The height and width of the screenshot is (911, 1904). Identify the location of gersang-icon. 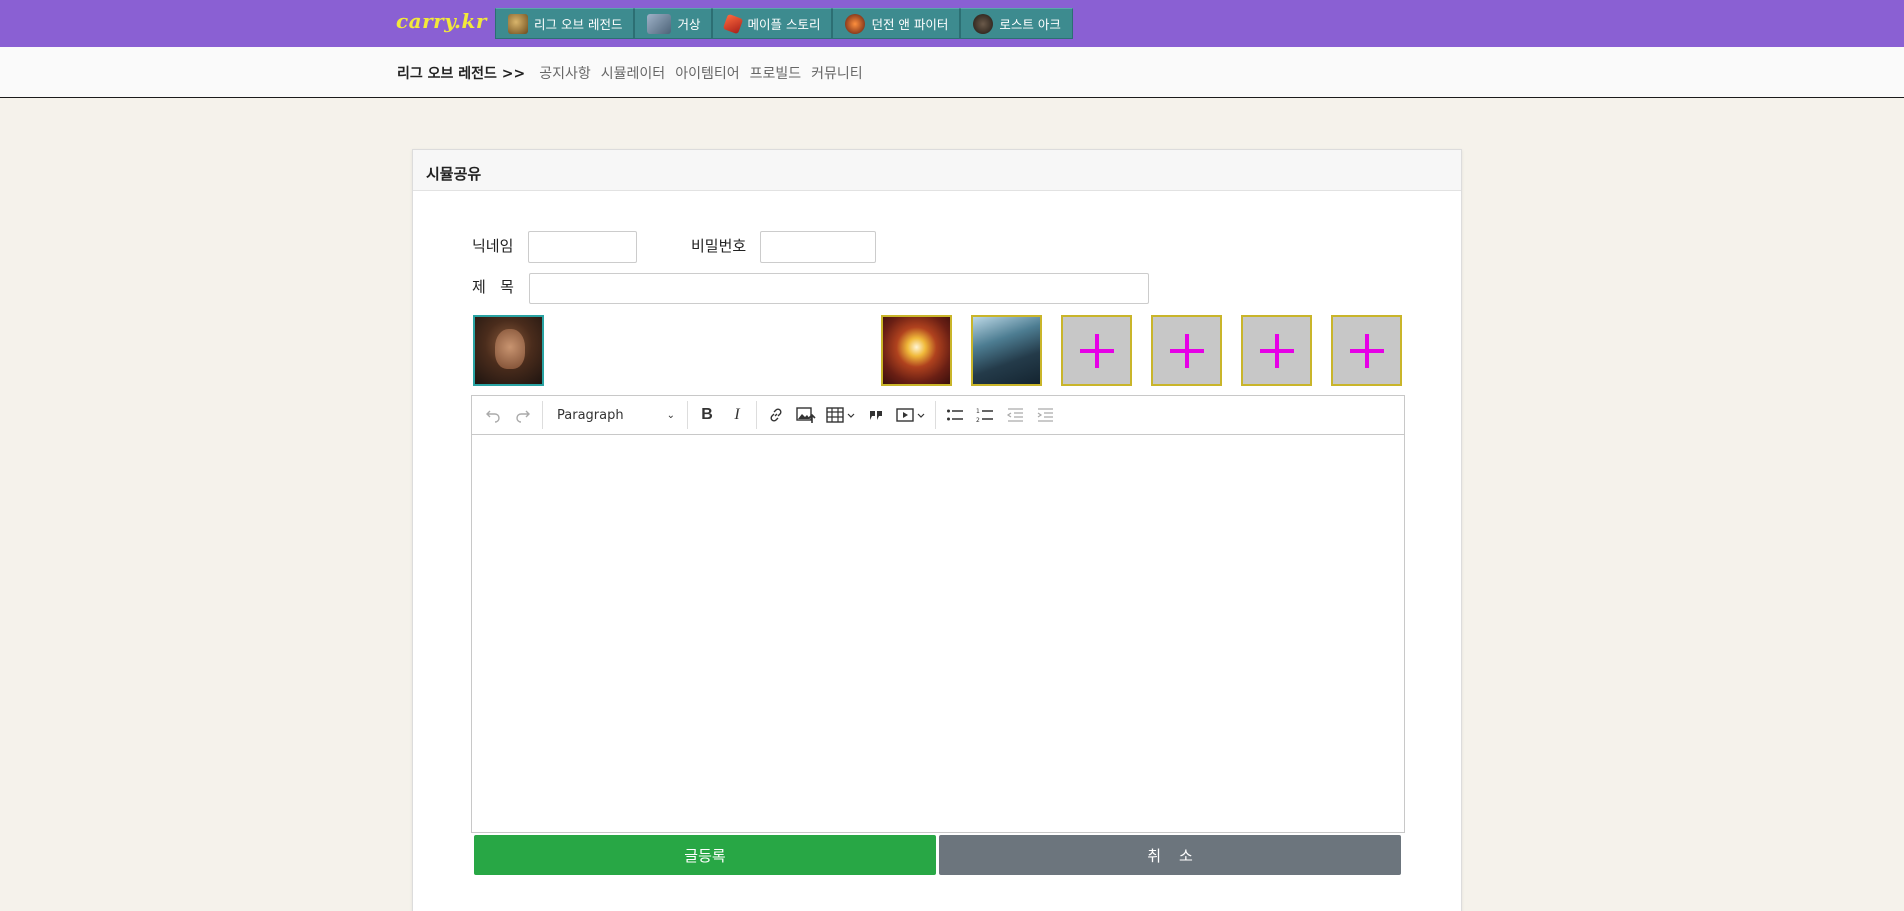
(659, 23).